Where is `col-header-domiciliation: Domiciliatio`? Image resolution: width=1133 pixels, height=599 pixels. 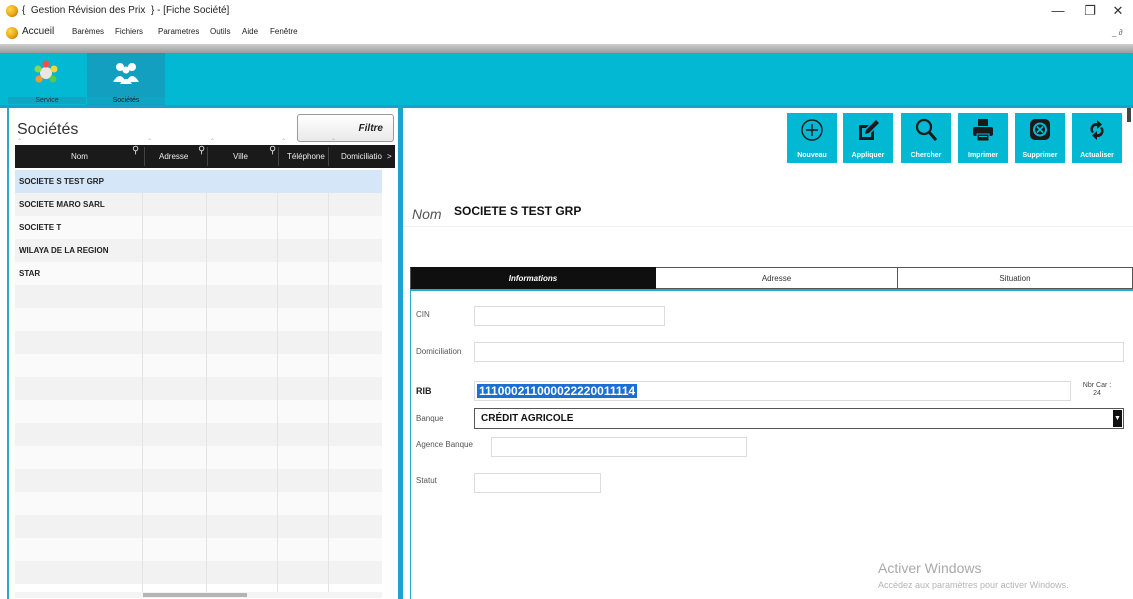
col-header-domiciliation: Domiciliatio is located at coordinates (365, 156).